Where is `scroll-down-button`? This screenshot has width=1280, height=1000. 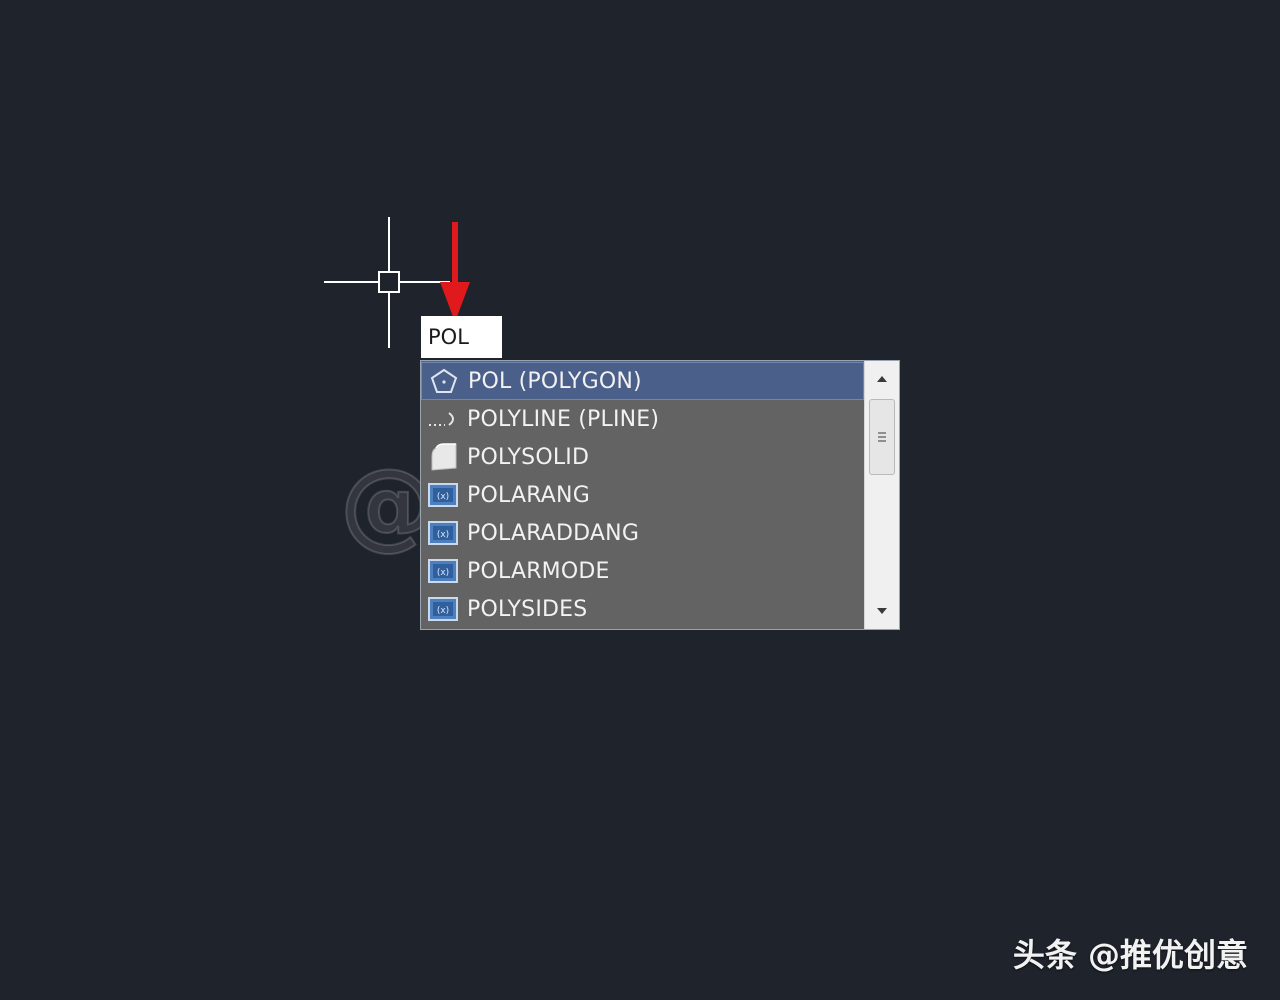
scroll-down-button is located at coordinates (882, 611).